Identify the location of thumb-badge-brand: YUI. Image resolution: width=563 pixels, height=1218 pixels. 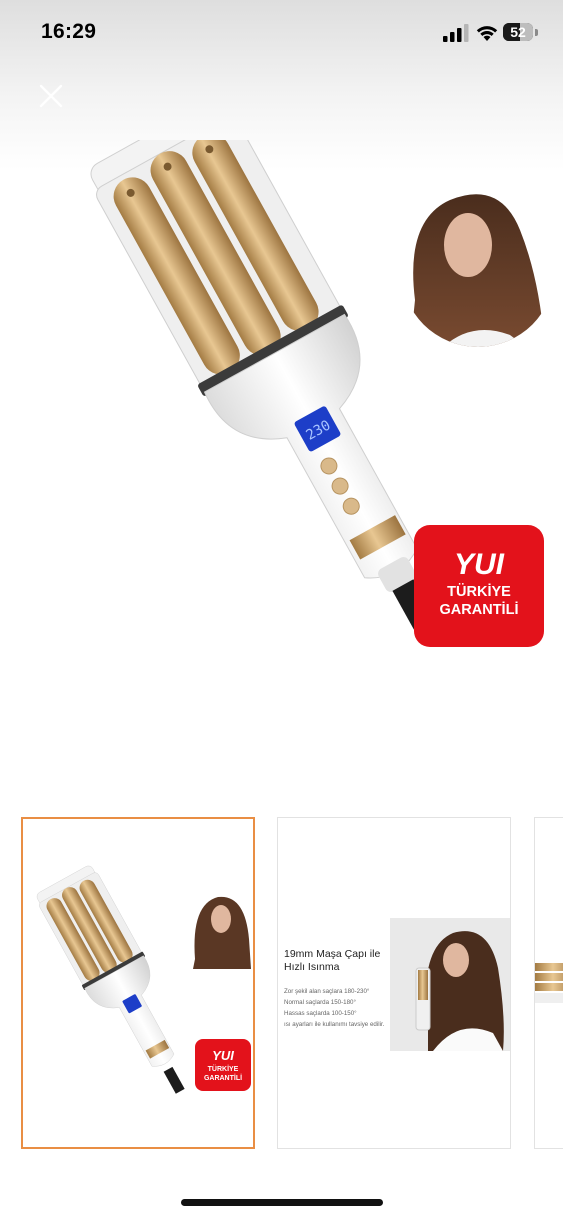
(223, 1055).